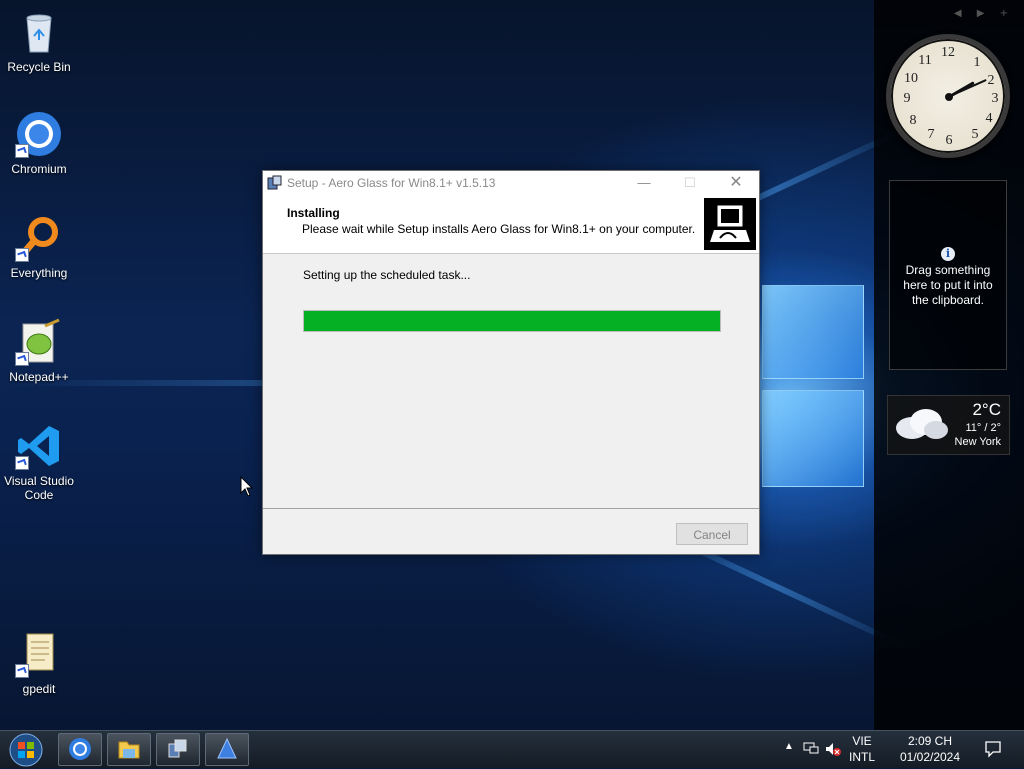 The width and height of the screenshot is (1024, 769). Describe the element at coordinates (39, 273) in the screenshot. I see `icon-label: Everything` at that location.